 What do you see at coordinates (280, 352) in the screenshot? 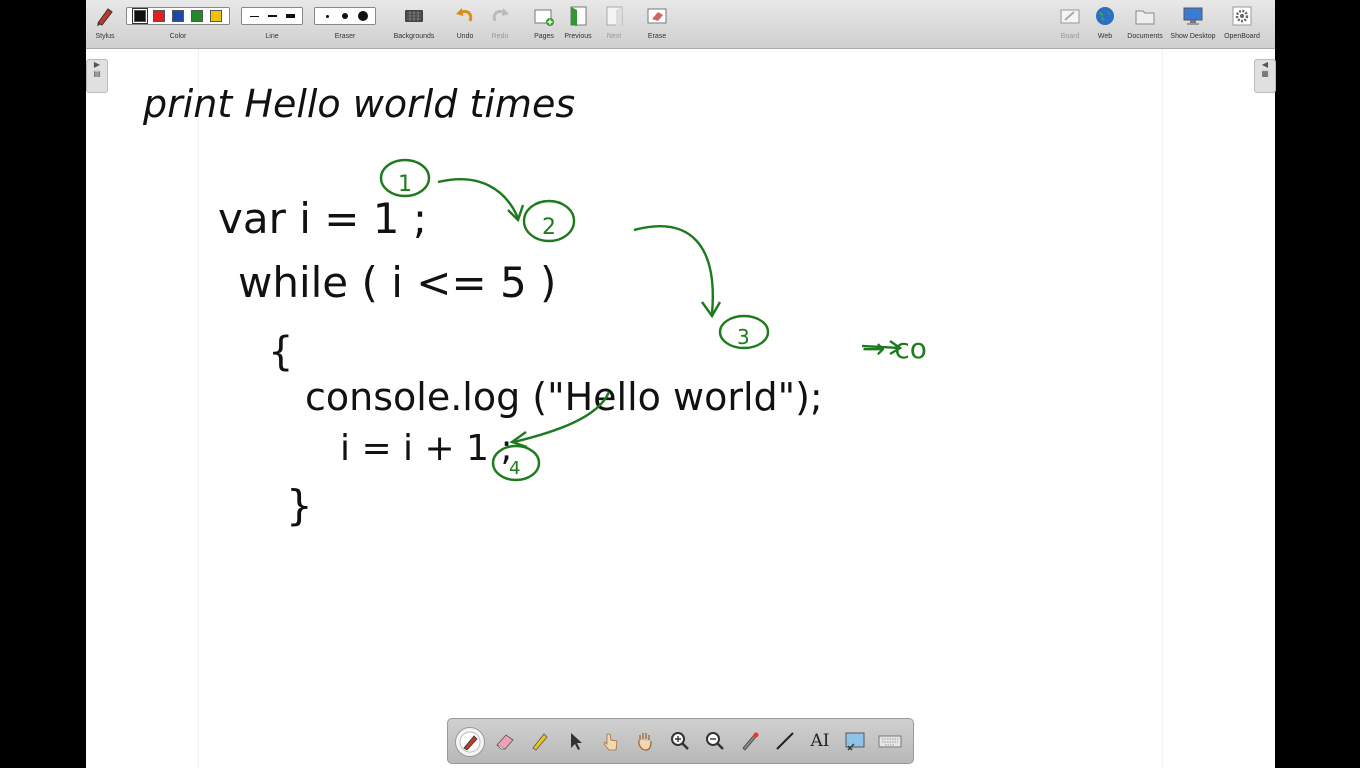
I see `code-line-open-brace: {` at bounding box center [280, 352].